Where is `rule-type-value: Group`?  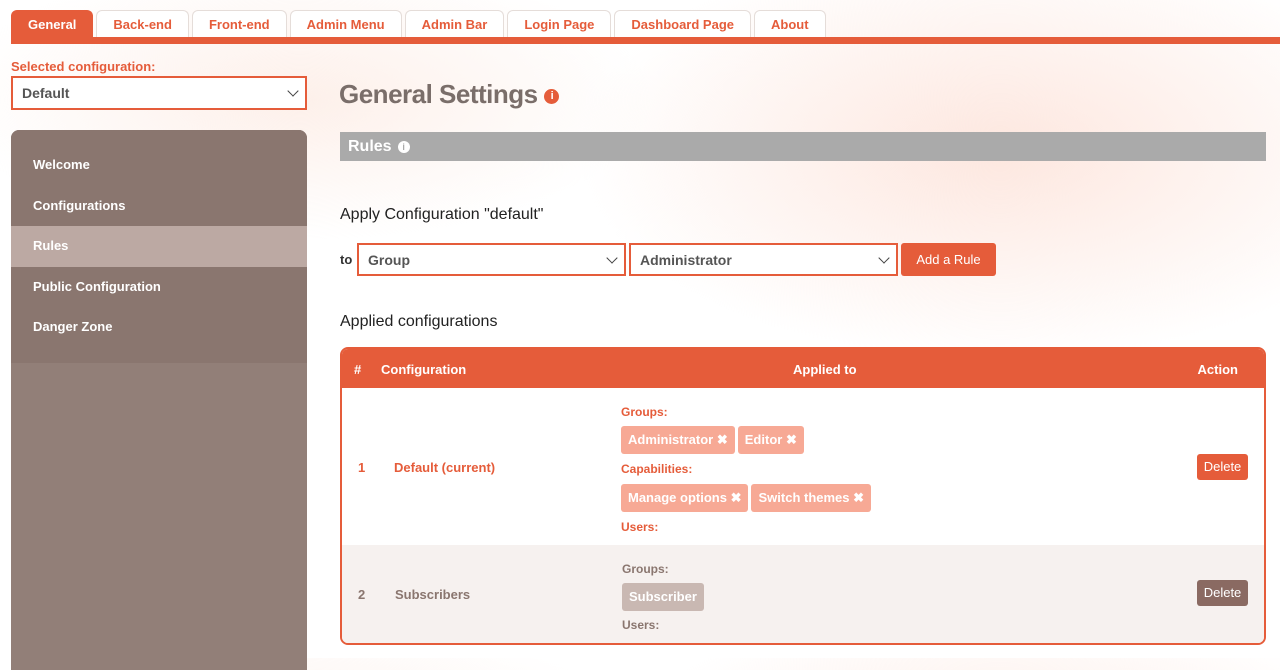
rule-type-value: Group is located at coordinates (389, 259).